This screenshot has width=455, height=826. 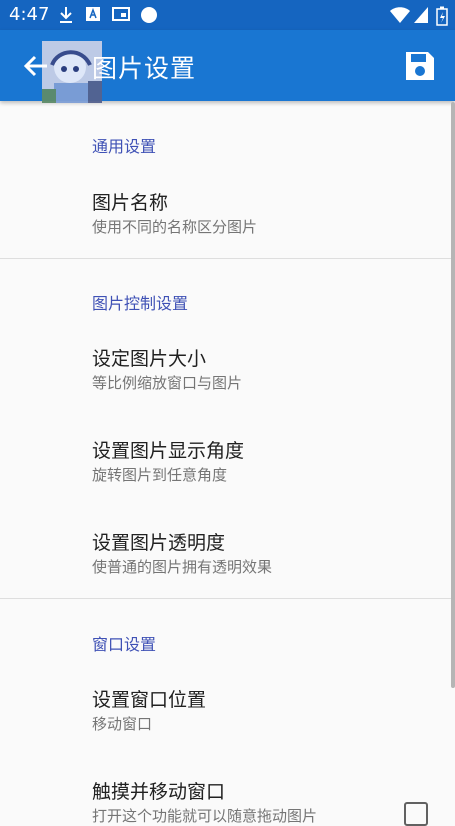 What do you see at coordinates (442, 16) in the screenshot?
I see `battery-icon` at bounding box center [442, 16].